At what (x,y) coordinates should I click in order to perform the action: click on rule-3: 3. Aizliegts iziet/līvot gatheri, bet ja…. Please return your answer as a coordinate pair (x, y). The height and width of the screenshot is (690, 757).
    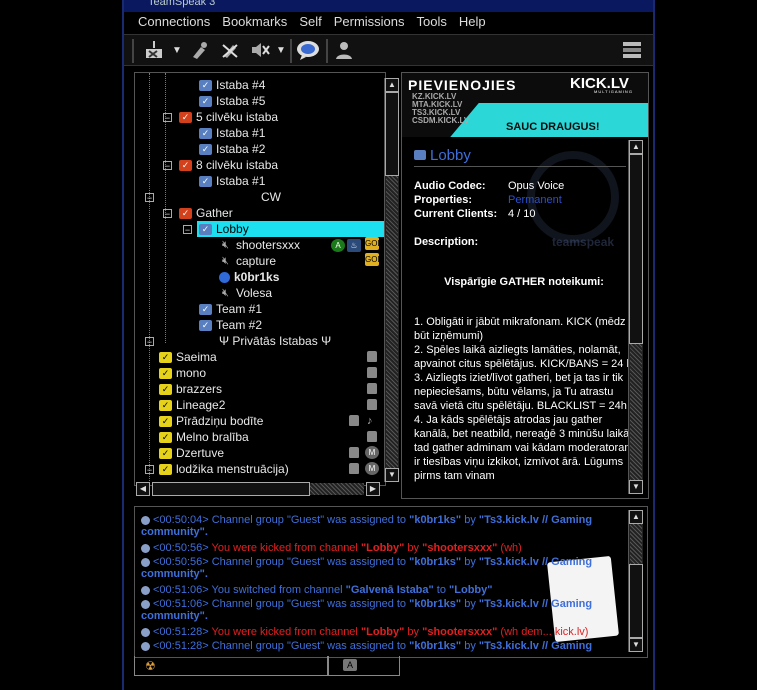
    Looking at the image, I should click on (520, 392).